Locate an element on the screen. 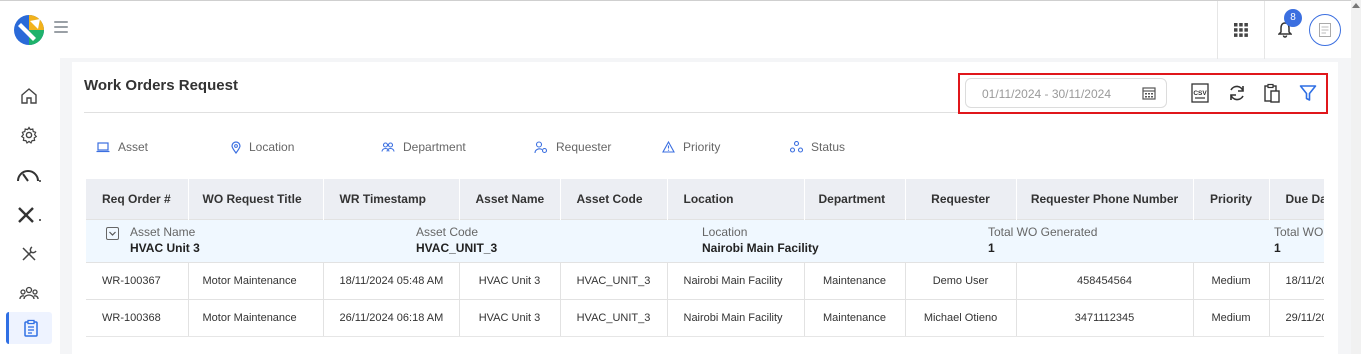  group-location: Location Nairobi Main Facility is located at coordinates (760, 239).